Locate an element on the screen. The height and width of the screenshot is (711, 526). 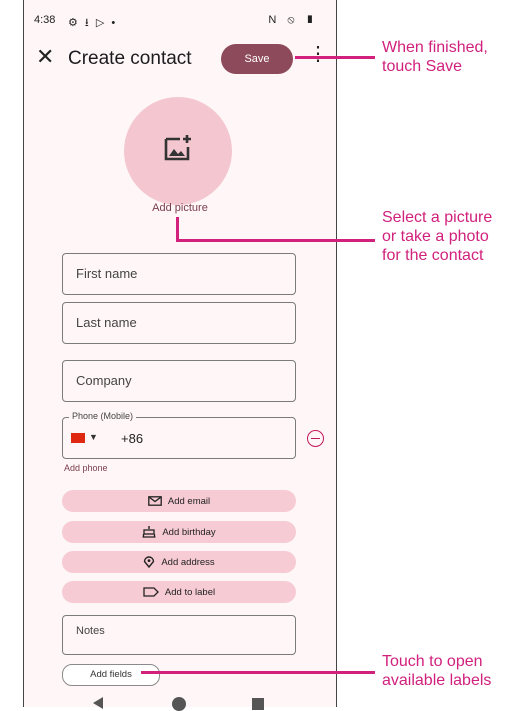
callout-fields-line1: Touch to open is located at coordinates (432, 661).